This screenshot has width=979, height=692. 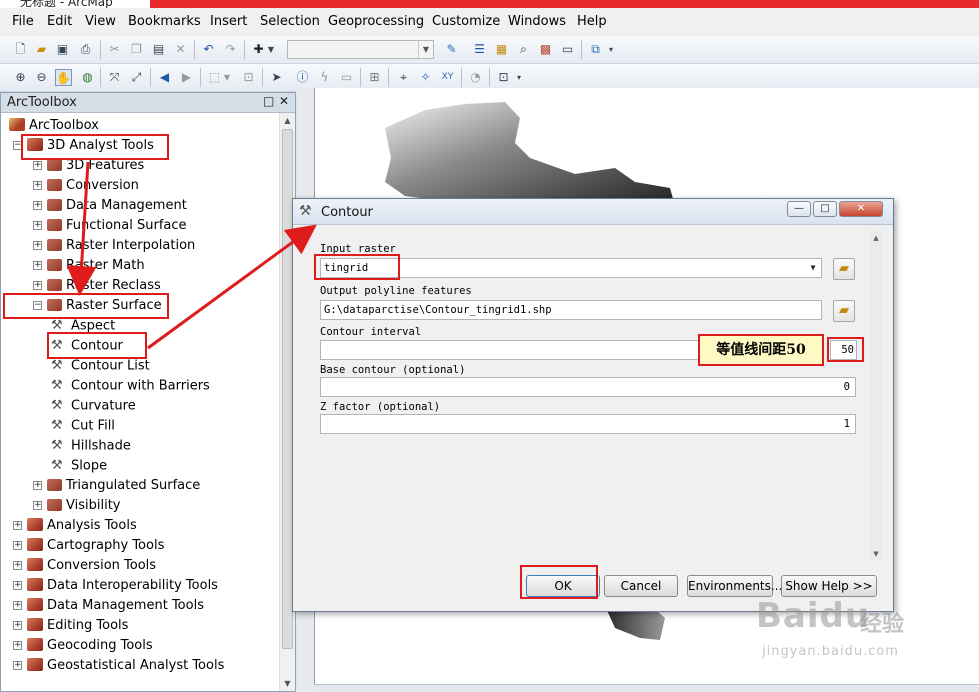 I want to click on zoom-out-icon: ⊖, so click(x=41, y=77).